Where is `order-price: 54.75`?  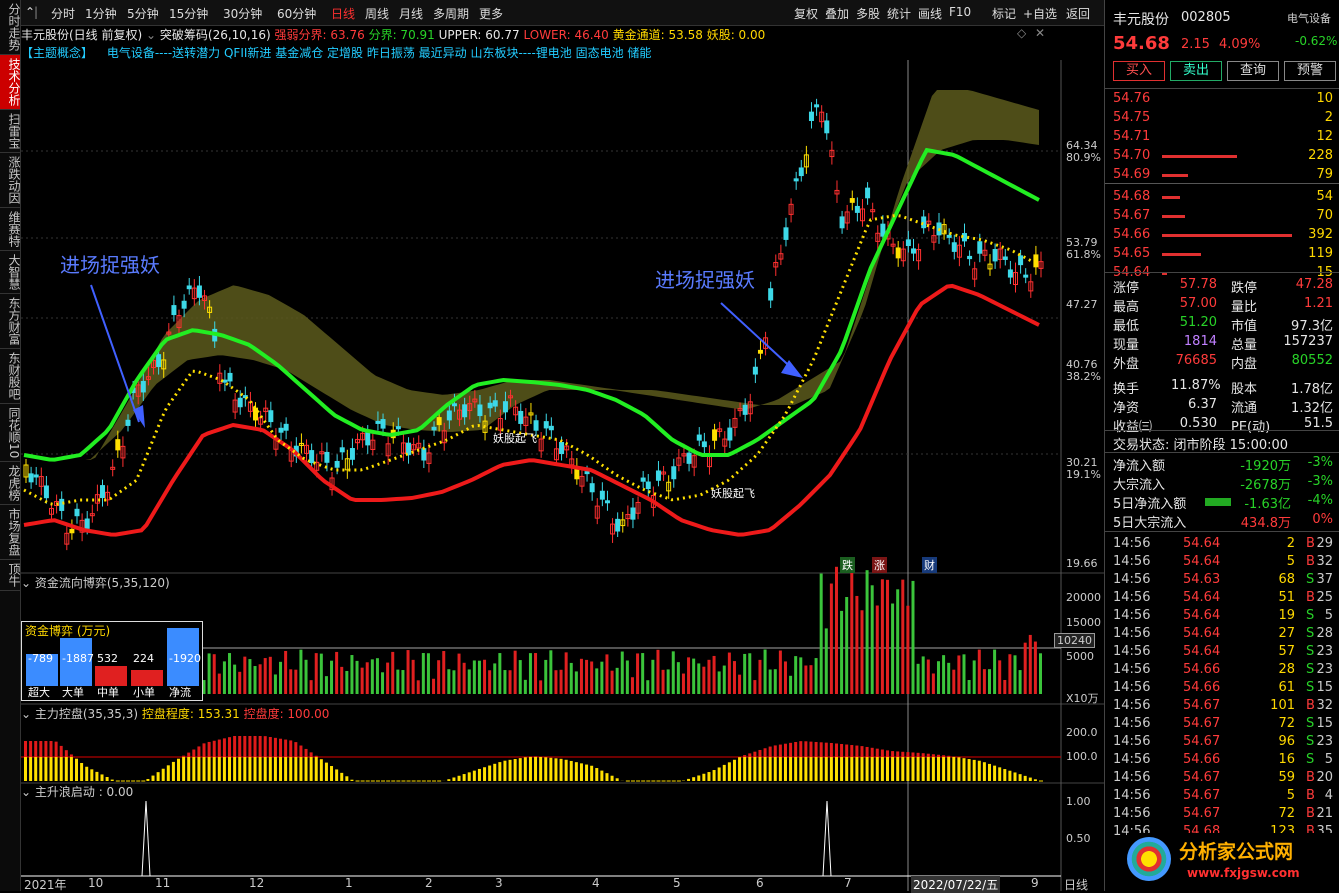
order-price: 54.75 is located at coordinates (1131, 117).